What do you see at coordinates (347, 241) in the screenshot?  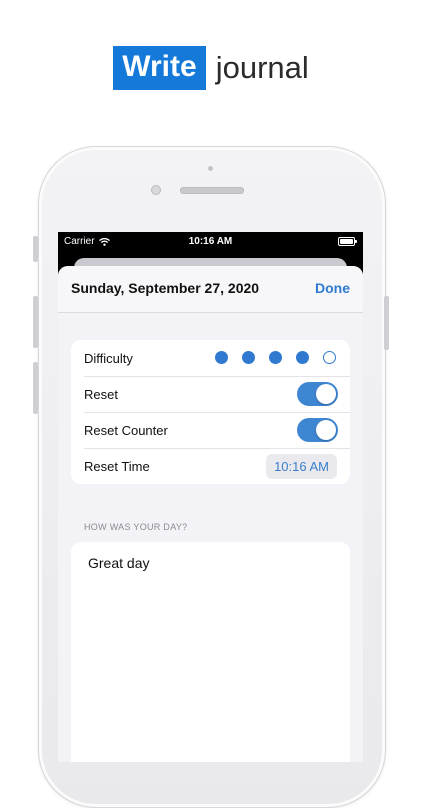 I see `battery-icon` at bounding box center [347, 241].